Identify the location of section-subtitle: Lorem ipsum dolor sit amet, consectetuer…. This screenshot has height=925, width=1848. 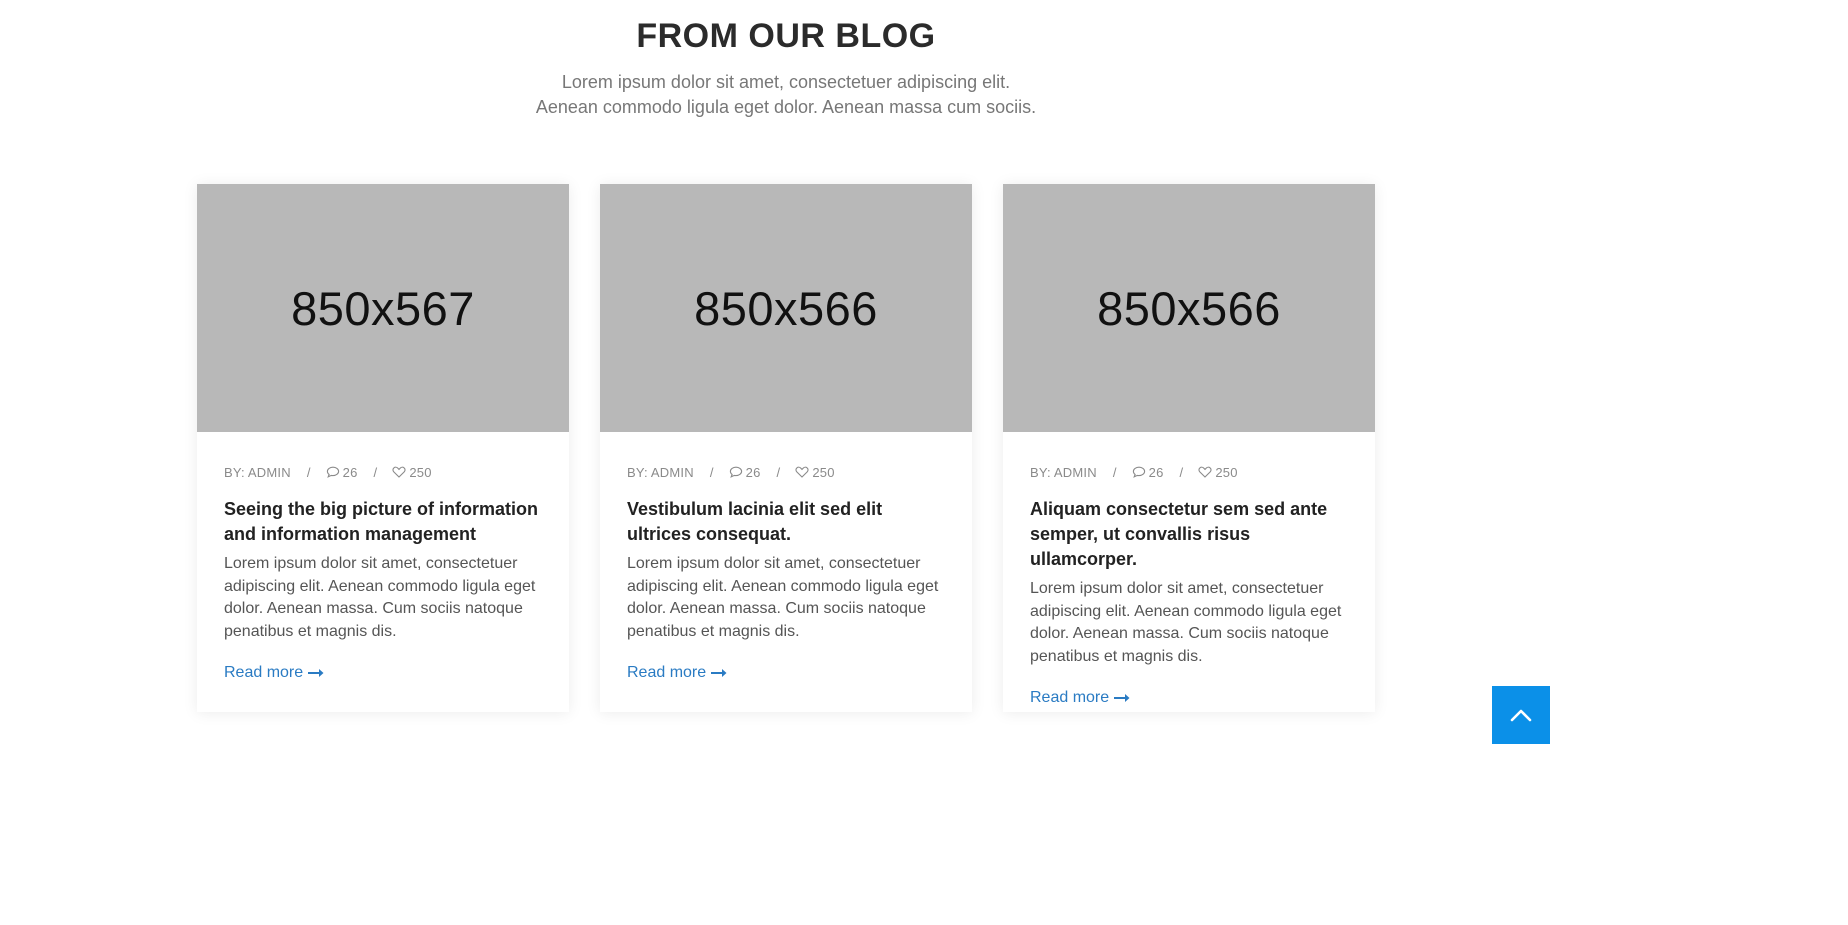
(786, 94).